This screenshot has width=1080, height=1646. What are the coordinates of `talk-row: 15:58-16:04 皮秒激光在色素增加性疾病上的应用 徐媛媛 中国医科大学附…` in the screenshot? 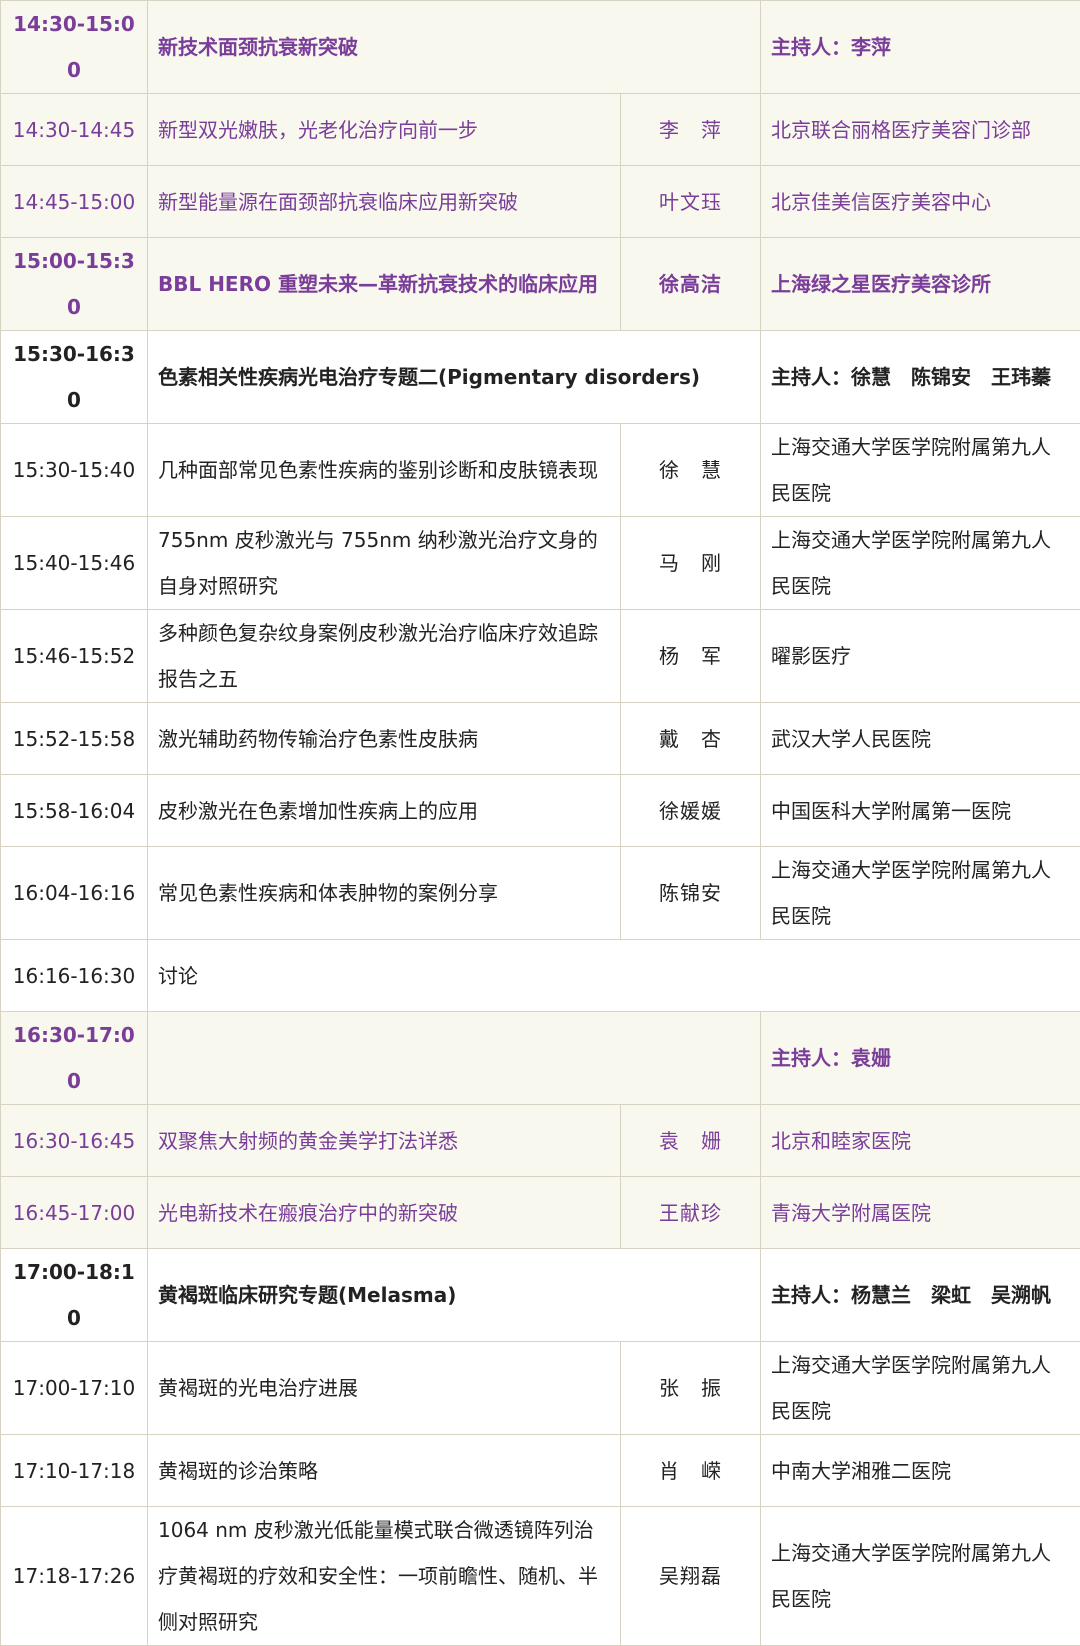 It's located at (540, 811).